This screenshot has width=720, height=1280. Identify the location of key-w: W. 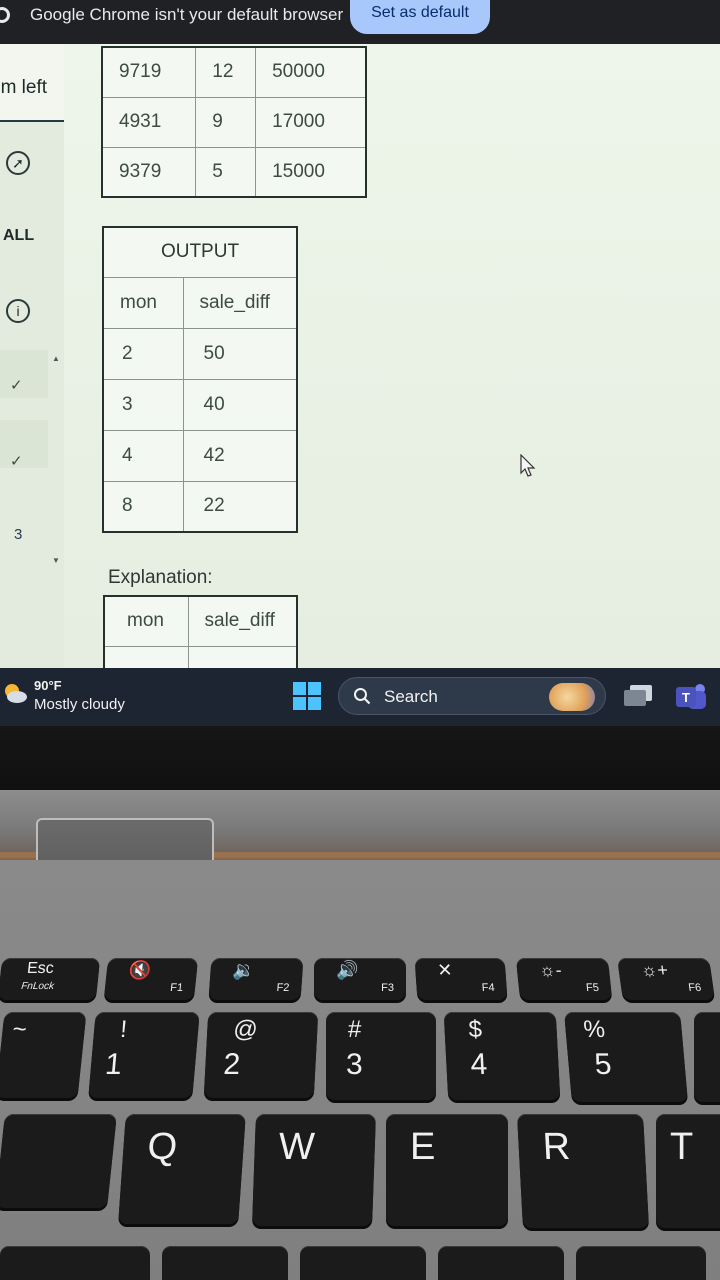
(314, 1170).